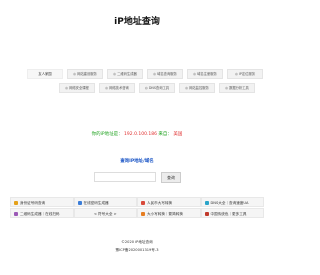 Image resolution: width=320 pixels, height=275 pixels. I want to click on link-row-1: 身份证号码查询 在线密码生成器 人民币大写转换 DNS大全｜查询速度UA, so click(137, 202).